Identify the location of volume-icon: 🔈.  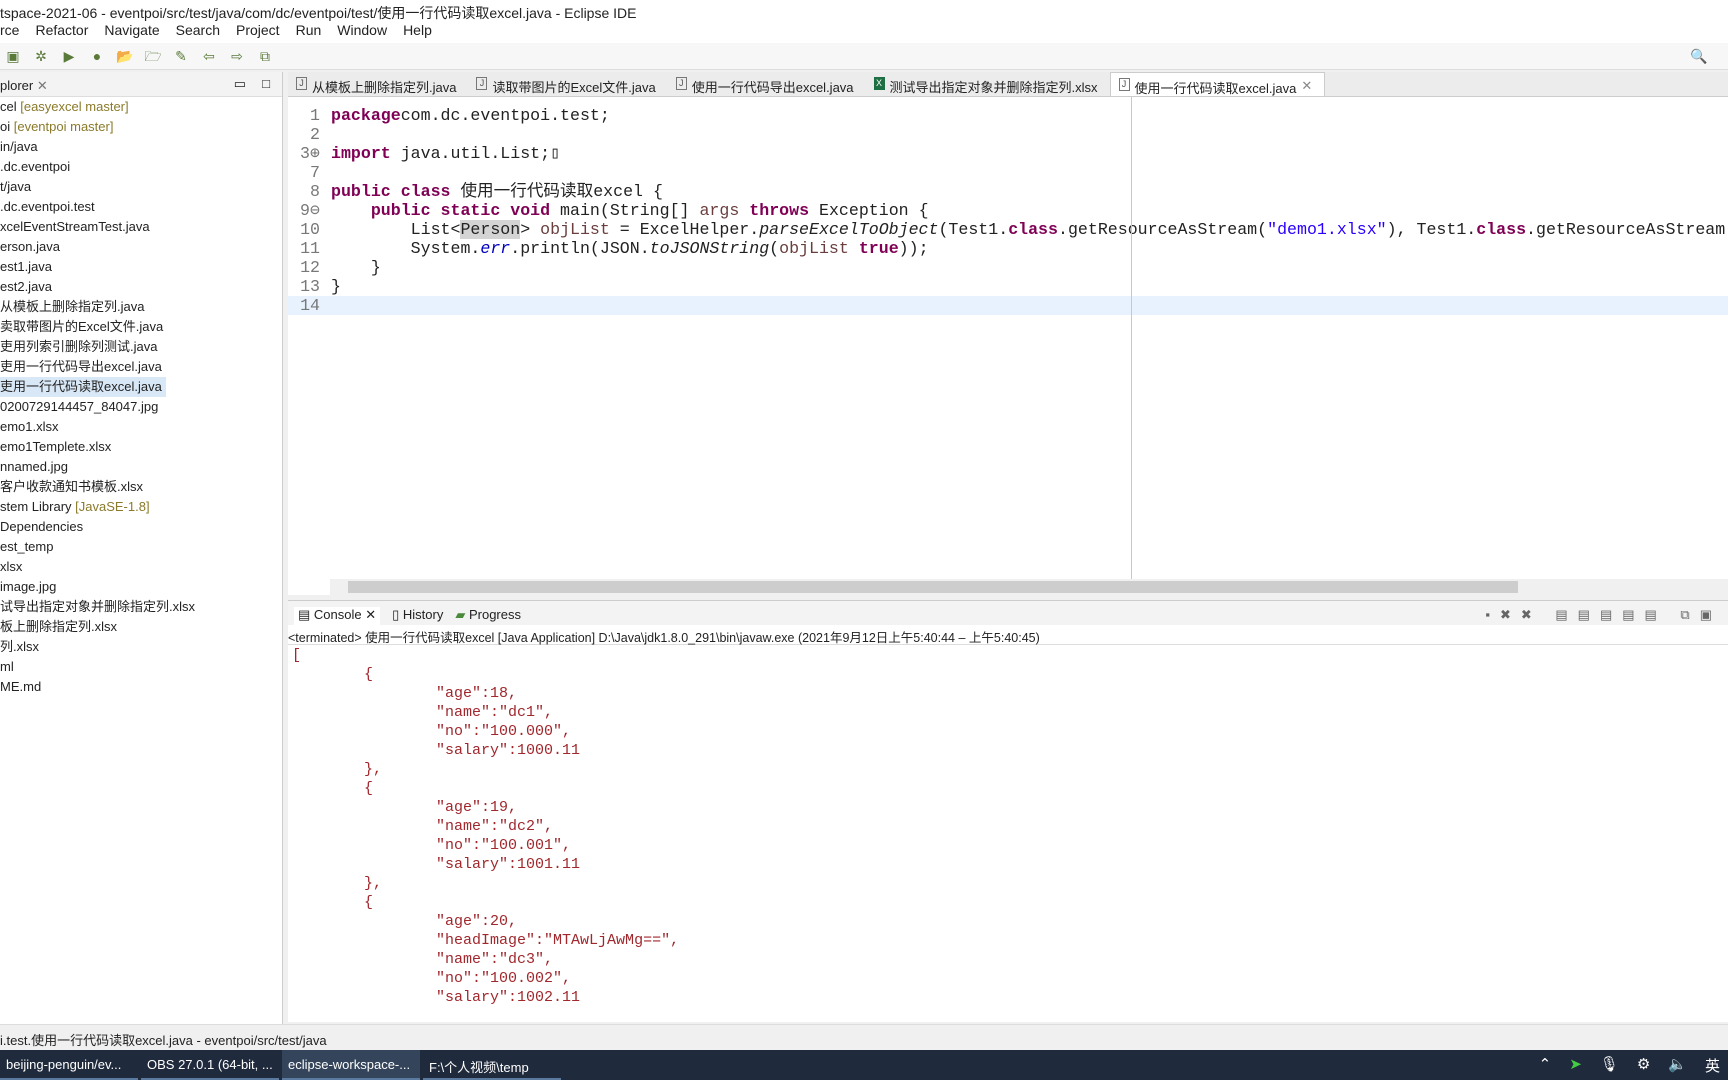
(1677, 1065).